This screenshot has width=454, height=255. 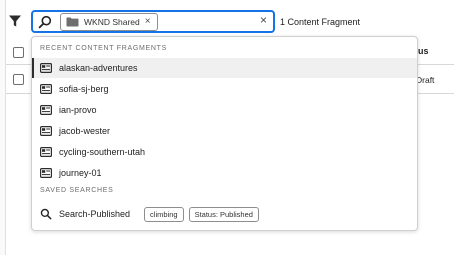 I want to click on recent-fragment-label: alaskan-adventures, so click(x=98, y=68).